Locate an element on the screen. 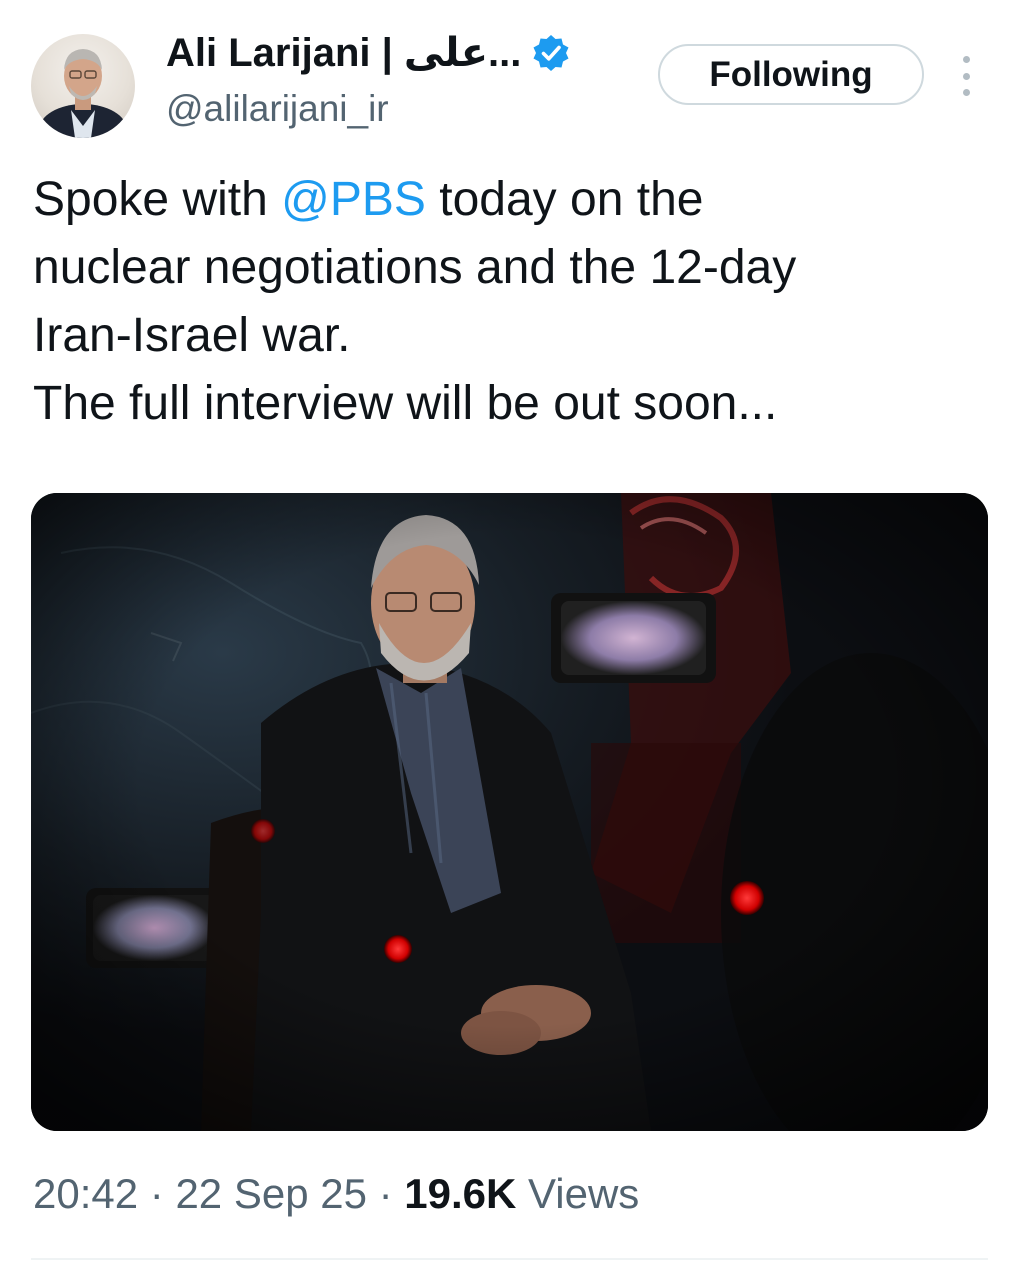 Image resolution: width=1019 pixels, height=1280 pixels. tweet-line-3: Iran-Israel war. is located at coordinates (192, 335).